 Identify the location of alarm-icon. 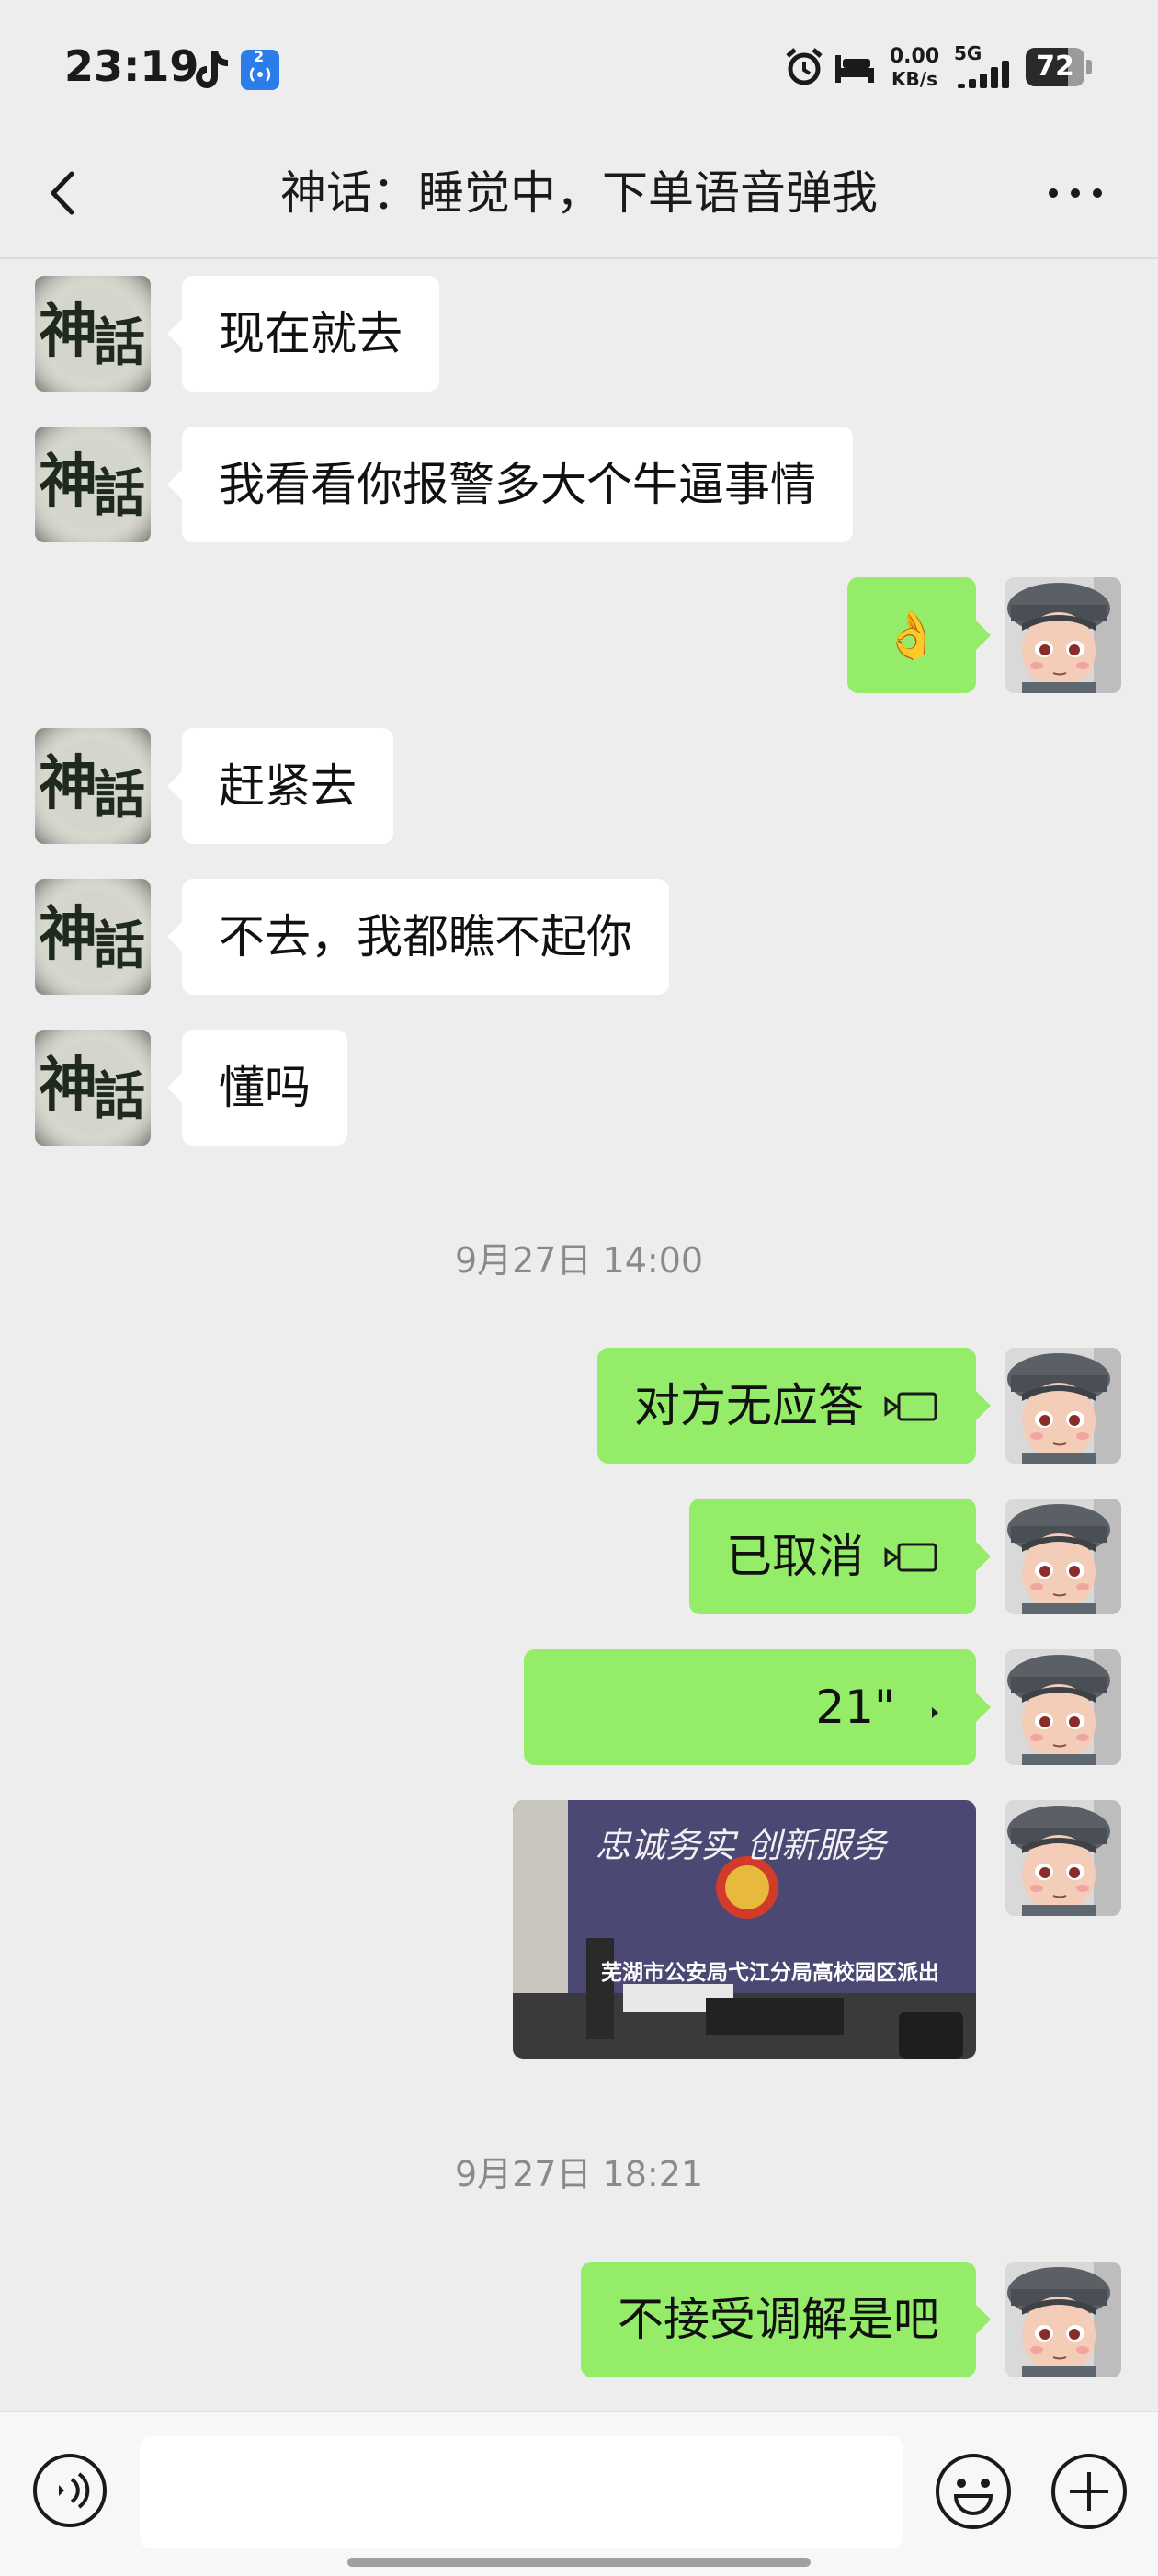
(804, 67).